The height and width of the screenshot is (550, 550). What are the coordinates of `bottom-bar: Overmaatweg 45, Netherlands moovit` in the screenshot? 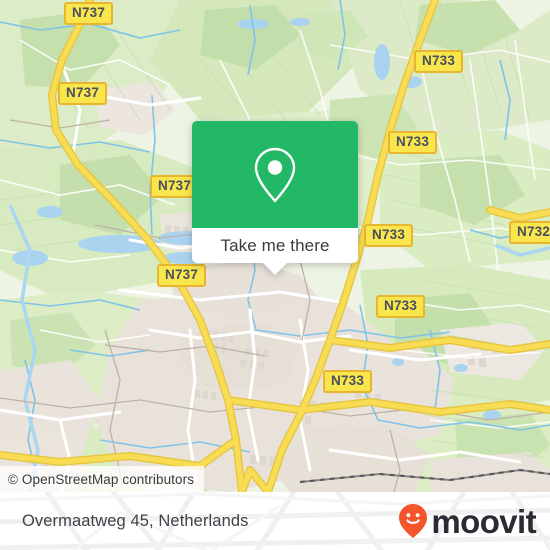 It's located at (275, 521).